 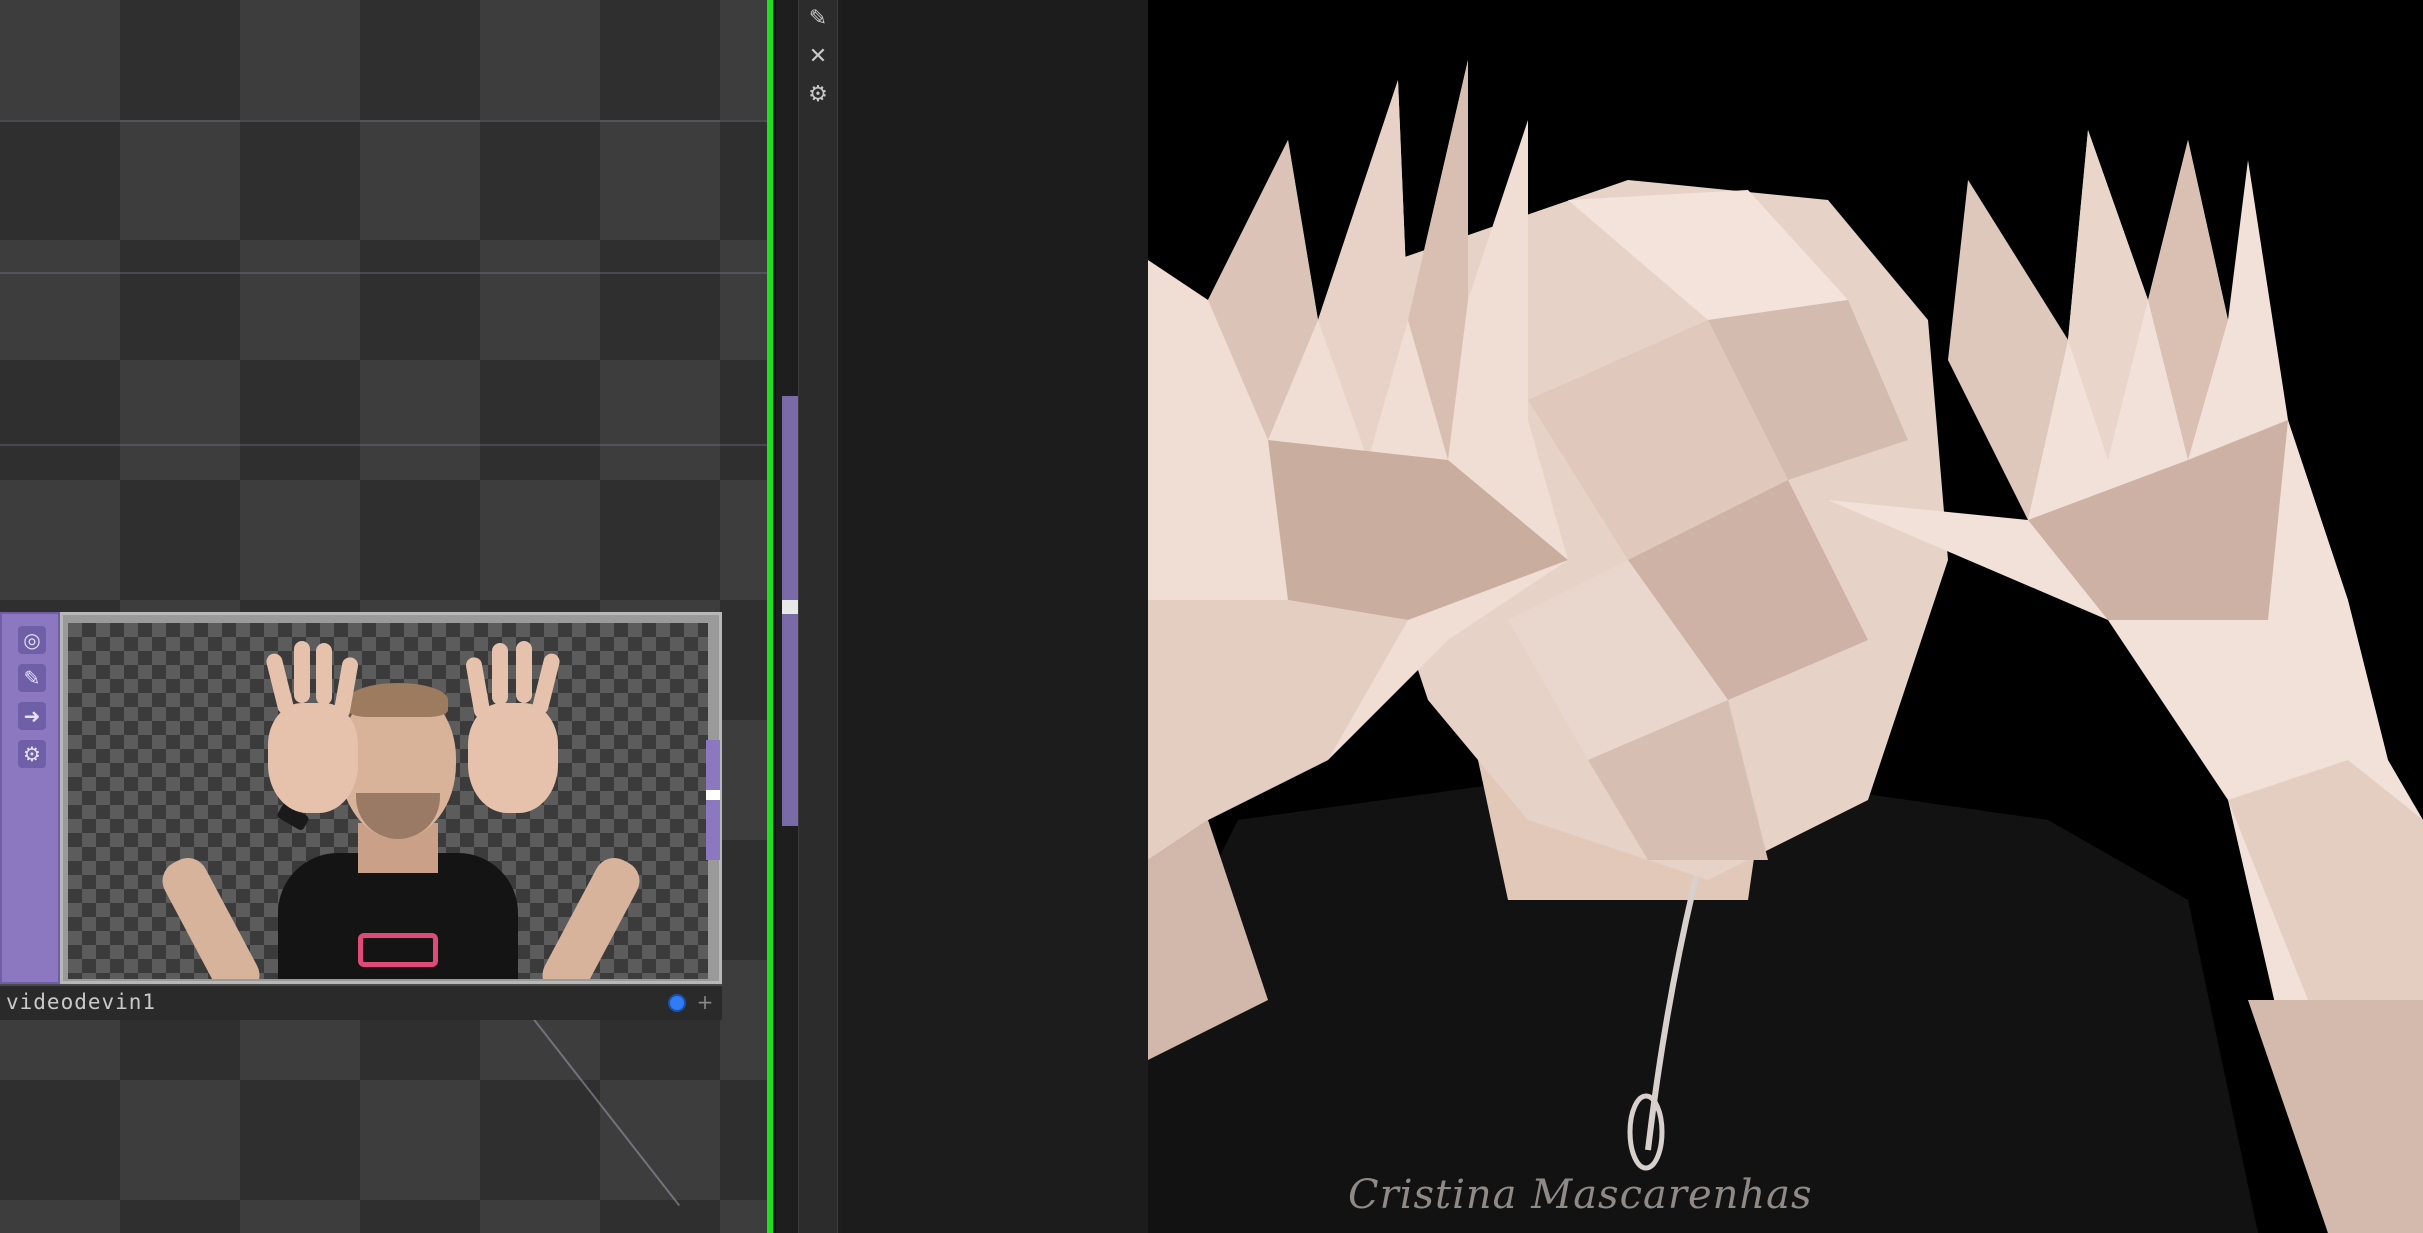 I want to click on arrow-right-icon: ➜, so click(x=32, y=716).